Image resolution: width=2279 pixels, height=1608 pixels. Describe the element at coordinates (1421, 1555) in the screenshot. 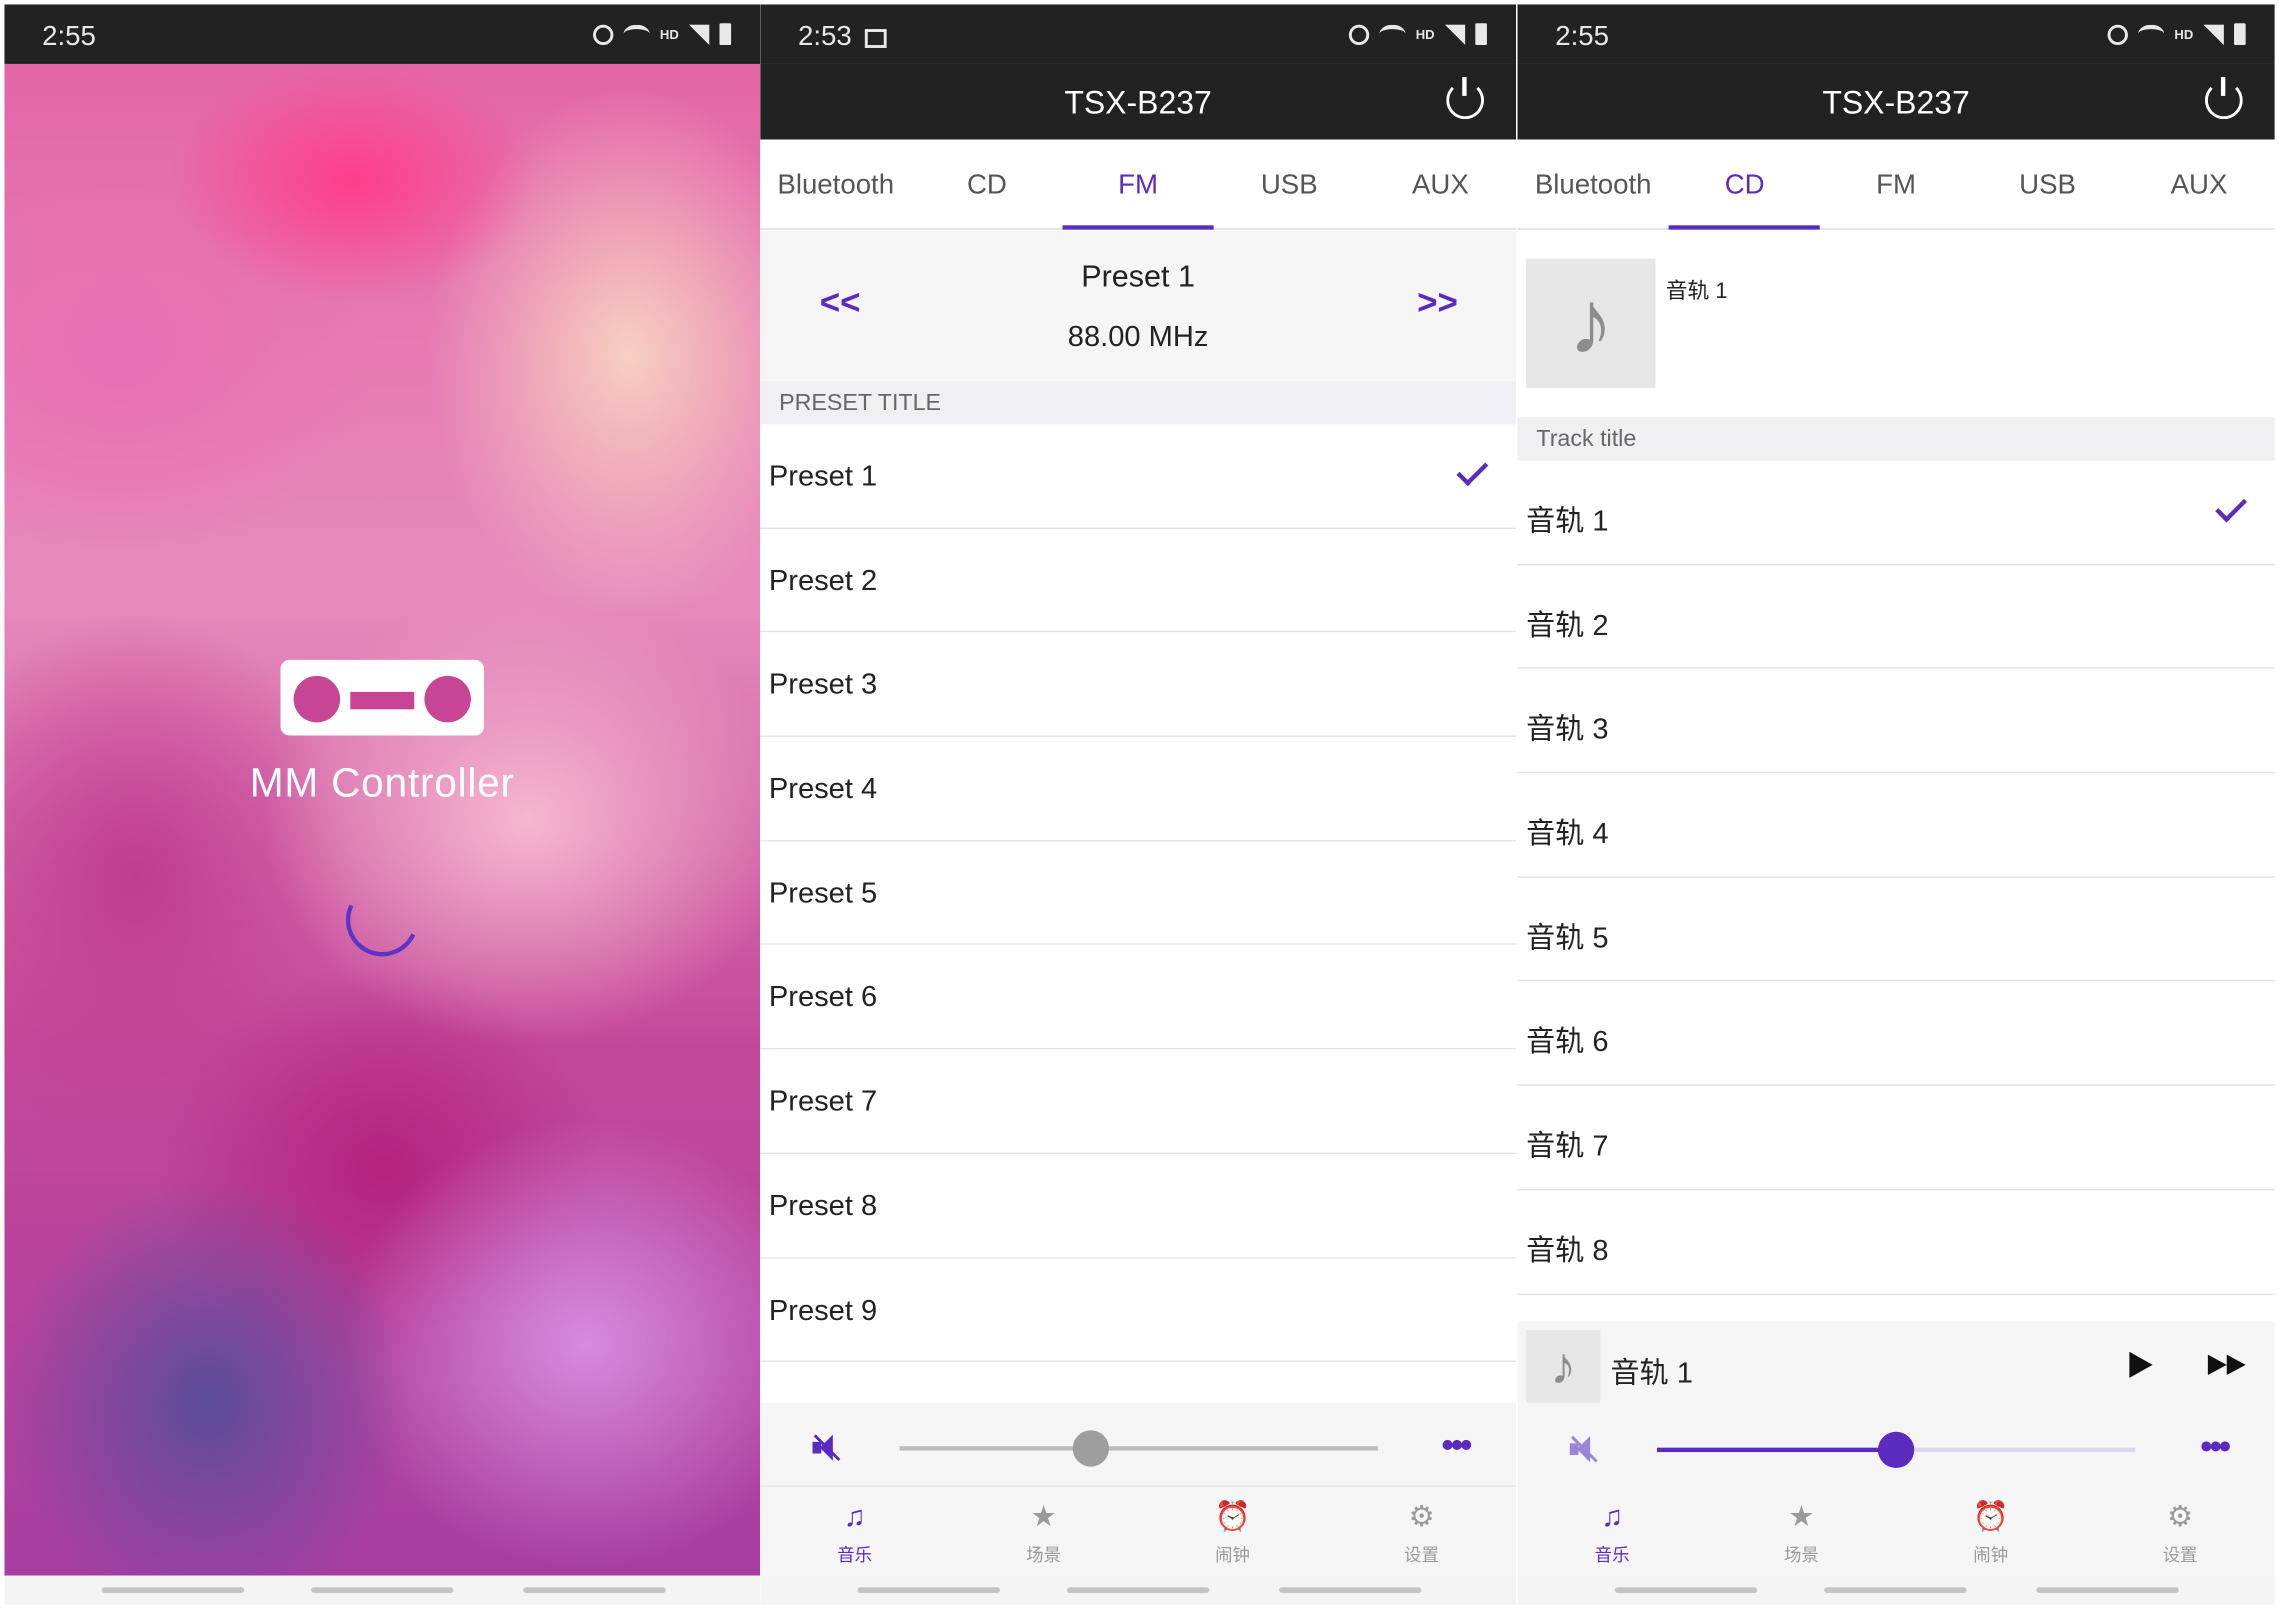

I see `nav-label: 设置` at that location.